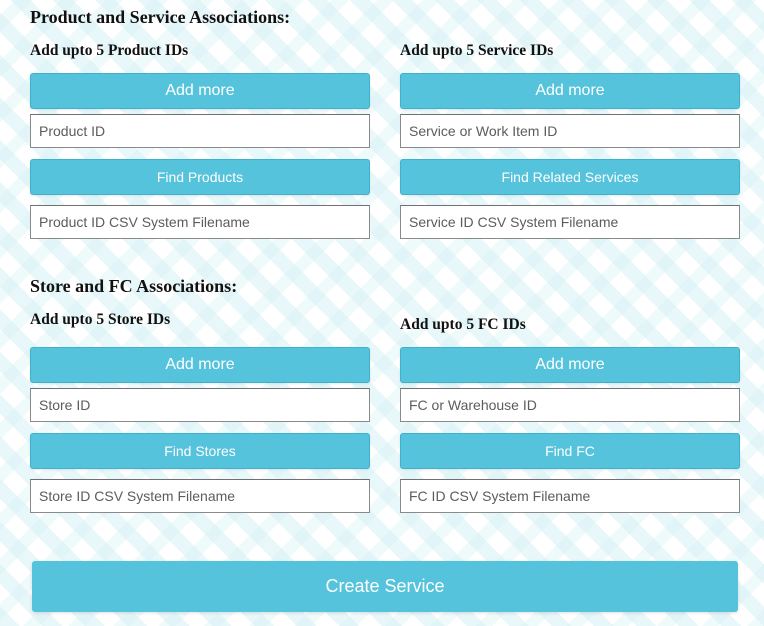  What do you see at coordinates (570, 405) in the screenshot?
I see `fc-id-input` at bounding box center [570, 405].